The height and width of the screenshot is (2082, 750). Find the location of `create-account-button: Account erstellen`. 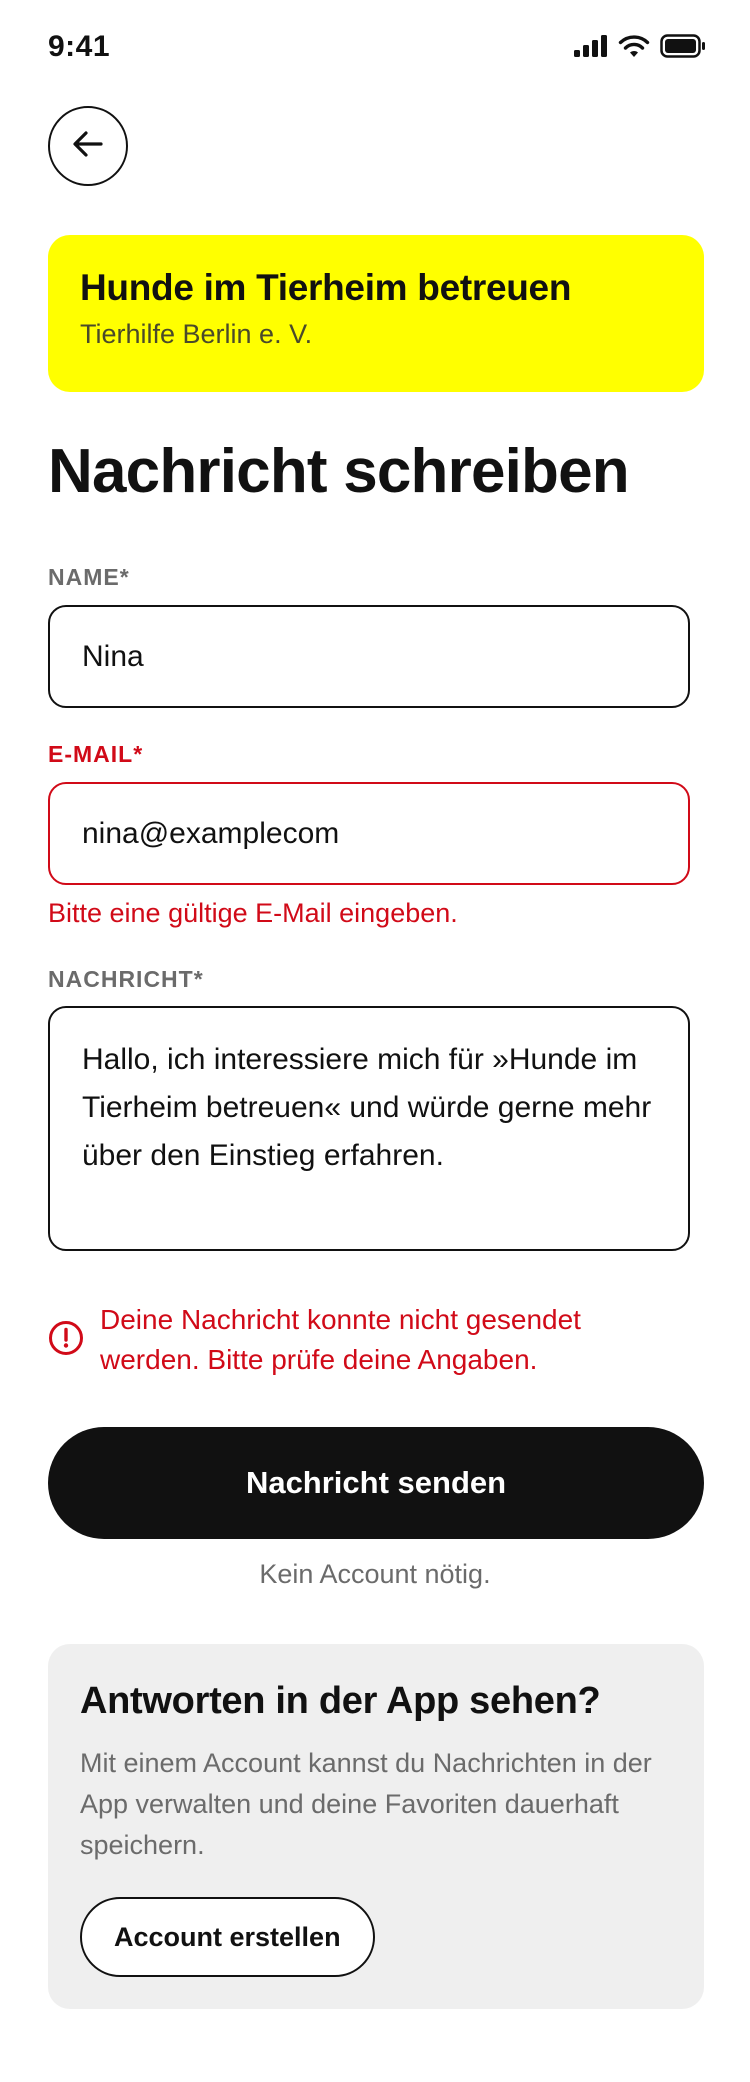

create-account-button: Account erstellen is located at coordinates (227, 1937).